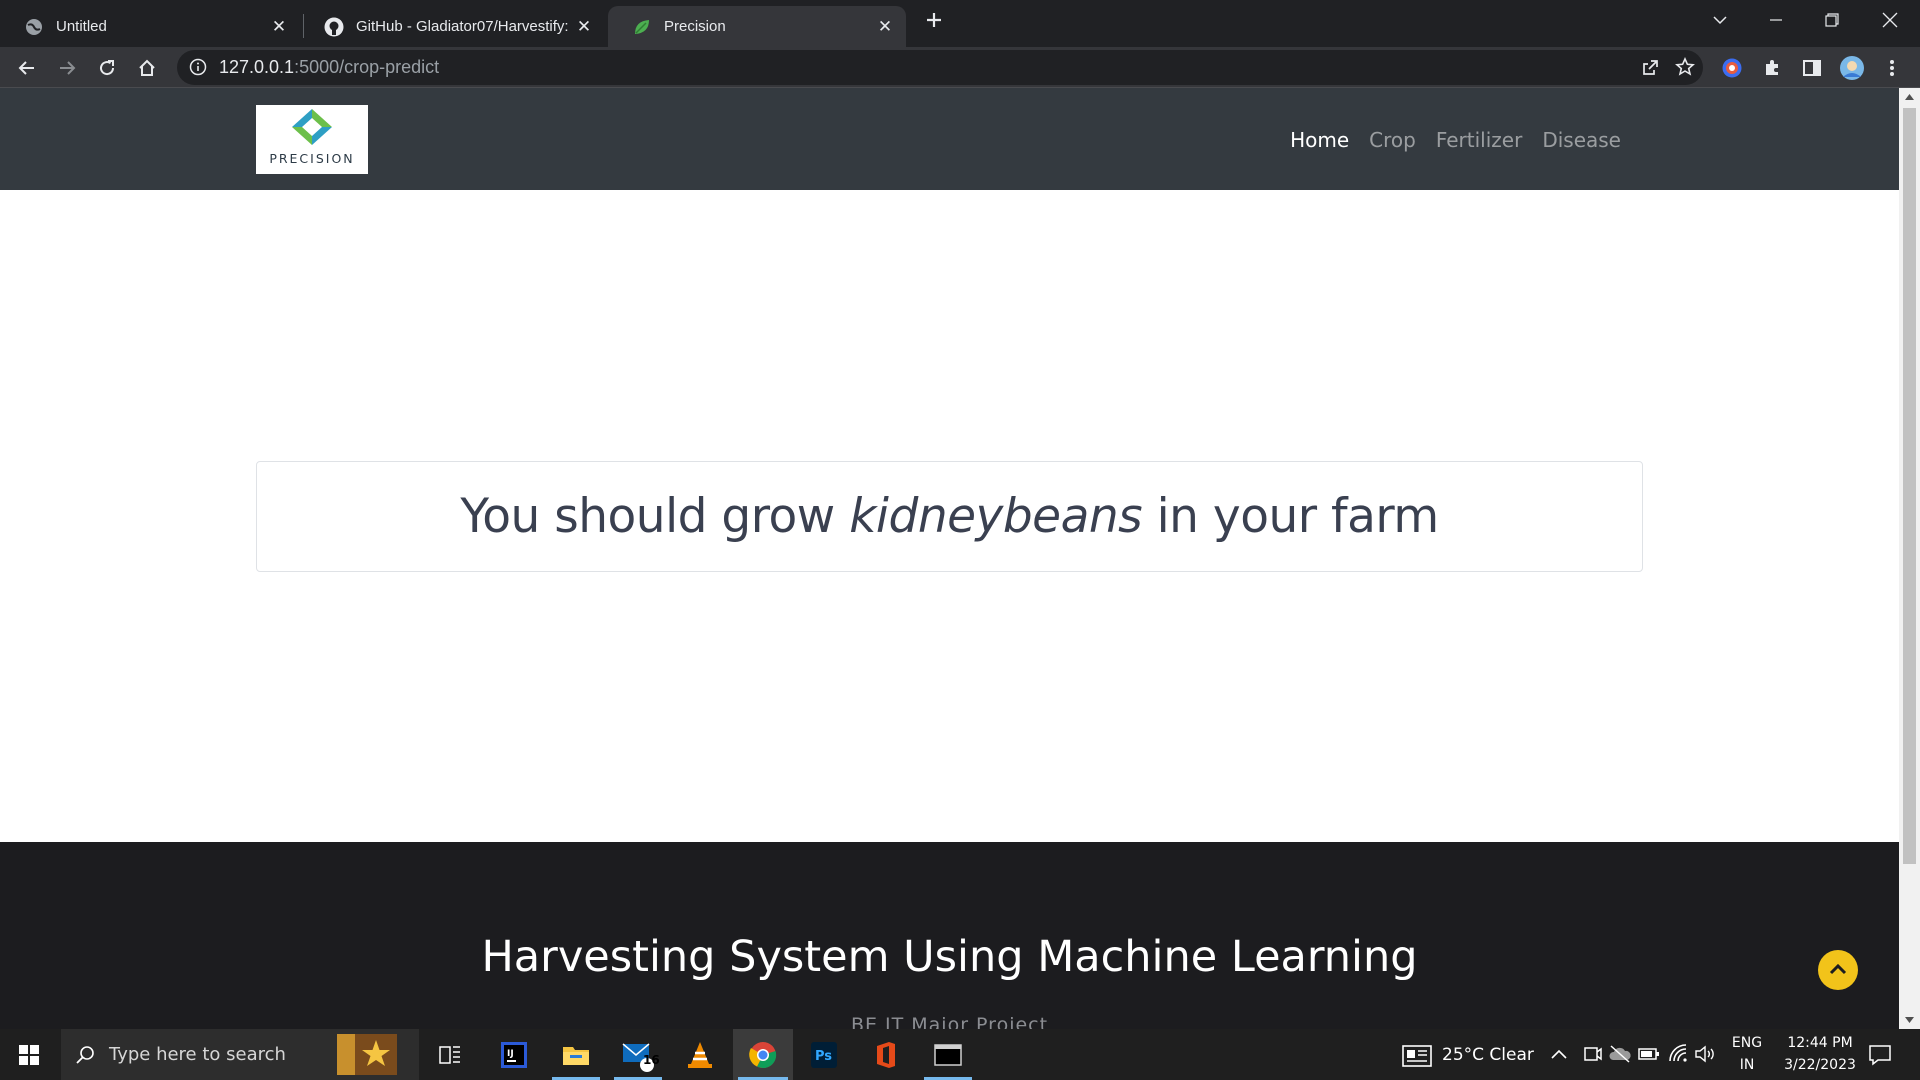 The height and width of the screenshot is (1080, 1920). Describe the element at coordinates (312, 158) in the screenshot. I see `logo-text: PRECISION` at that location.